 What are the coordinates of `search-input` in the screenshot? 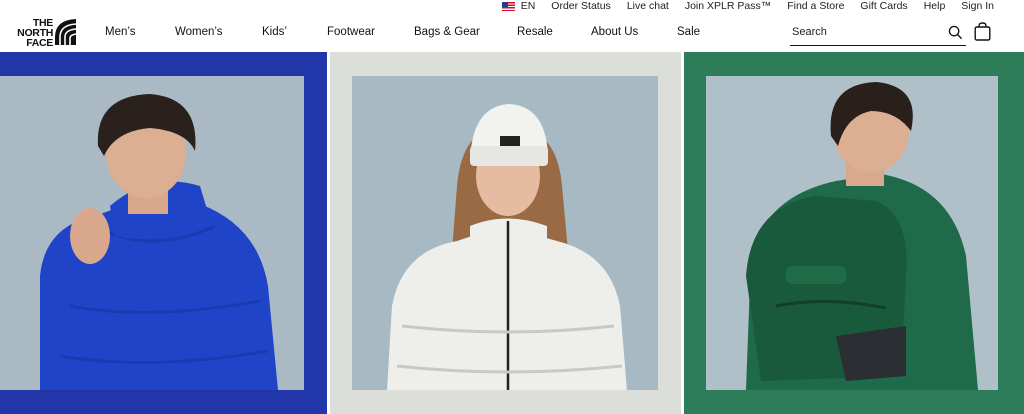 It's located at (865, 32).